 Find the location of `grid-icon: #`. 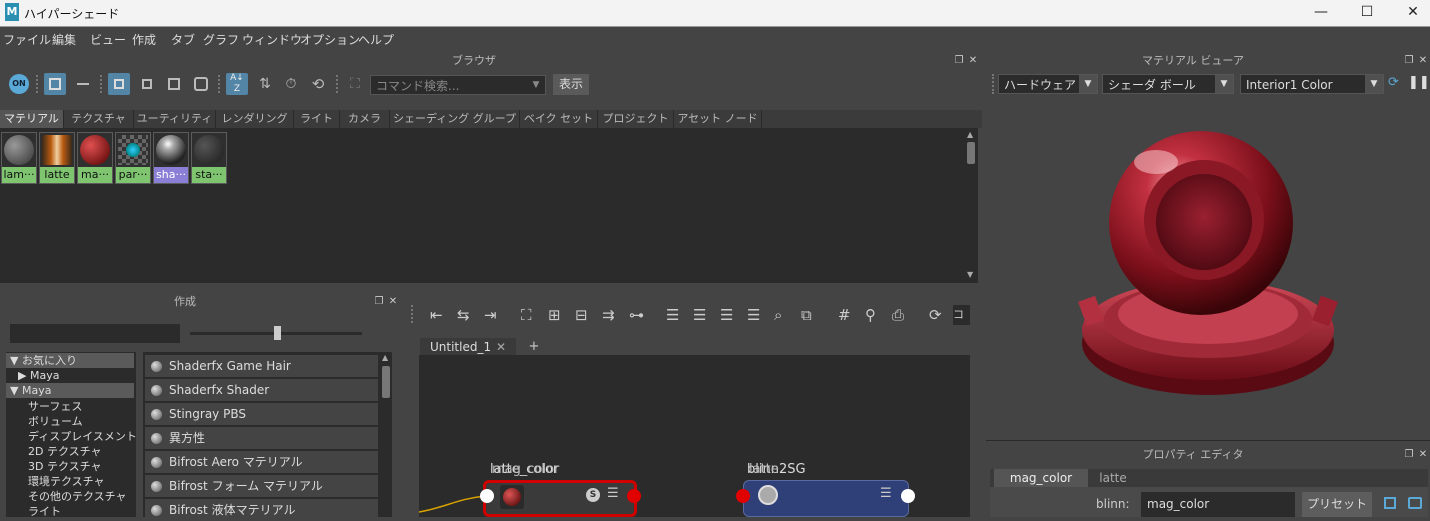

grid-icon: # is located at coordinates (844, 315).